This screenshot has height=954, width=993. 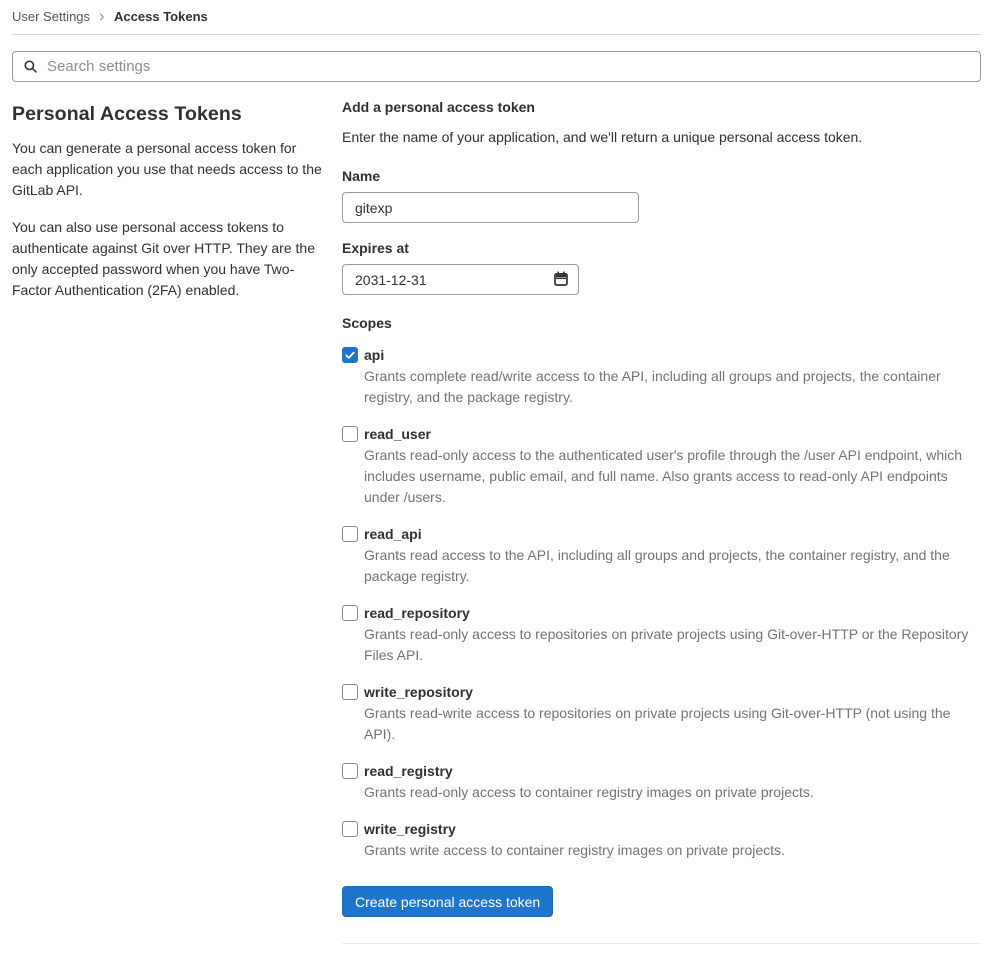 What do you see at coordinates (30, 66) in the screenshot?
I see `search-icon` at bounding box center [30, 66].